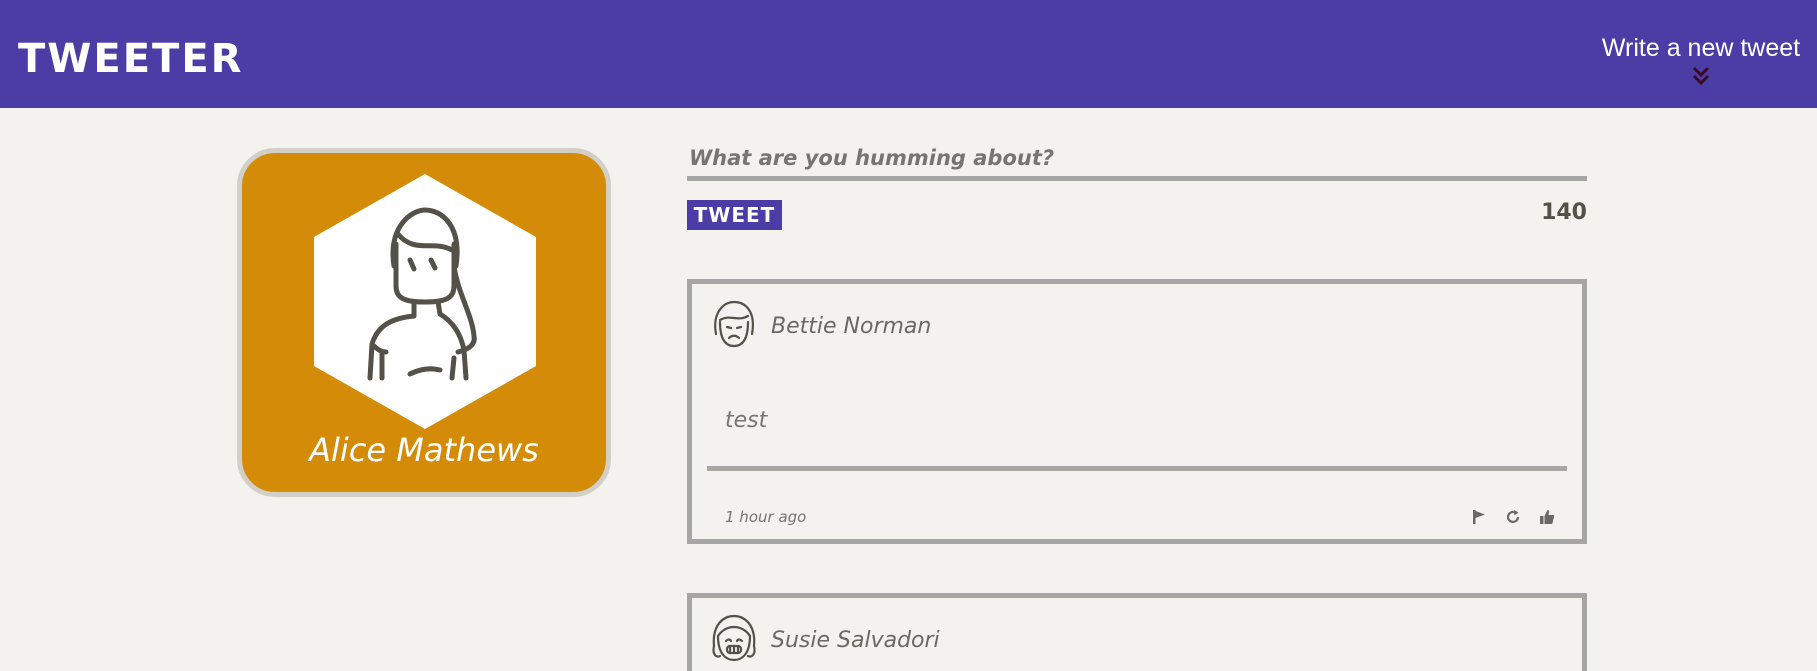  Describe the element at coordinates (424, 450) in the screenshot. I see `profile-name: Alice Mathews` at that location.